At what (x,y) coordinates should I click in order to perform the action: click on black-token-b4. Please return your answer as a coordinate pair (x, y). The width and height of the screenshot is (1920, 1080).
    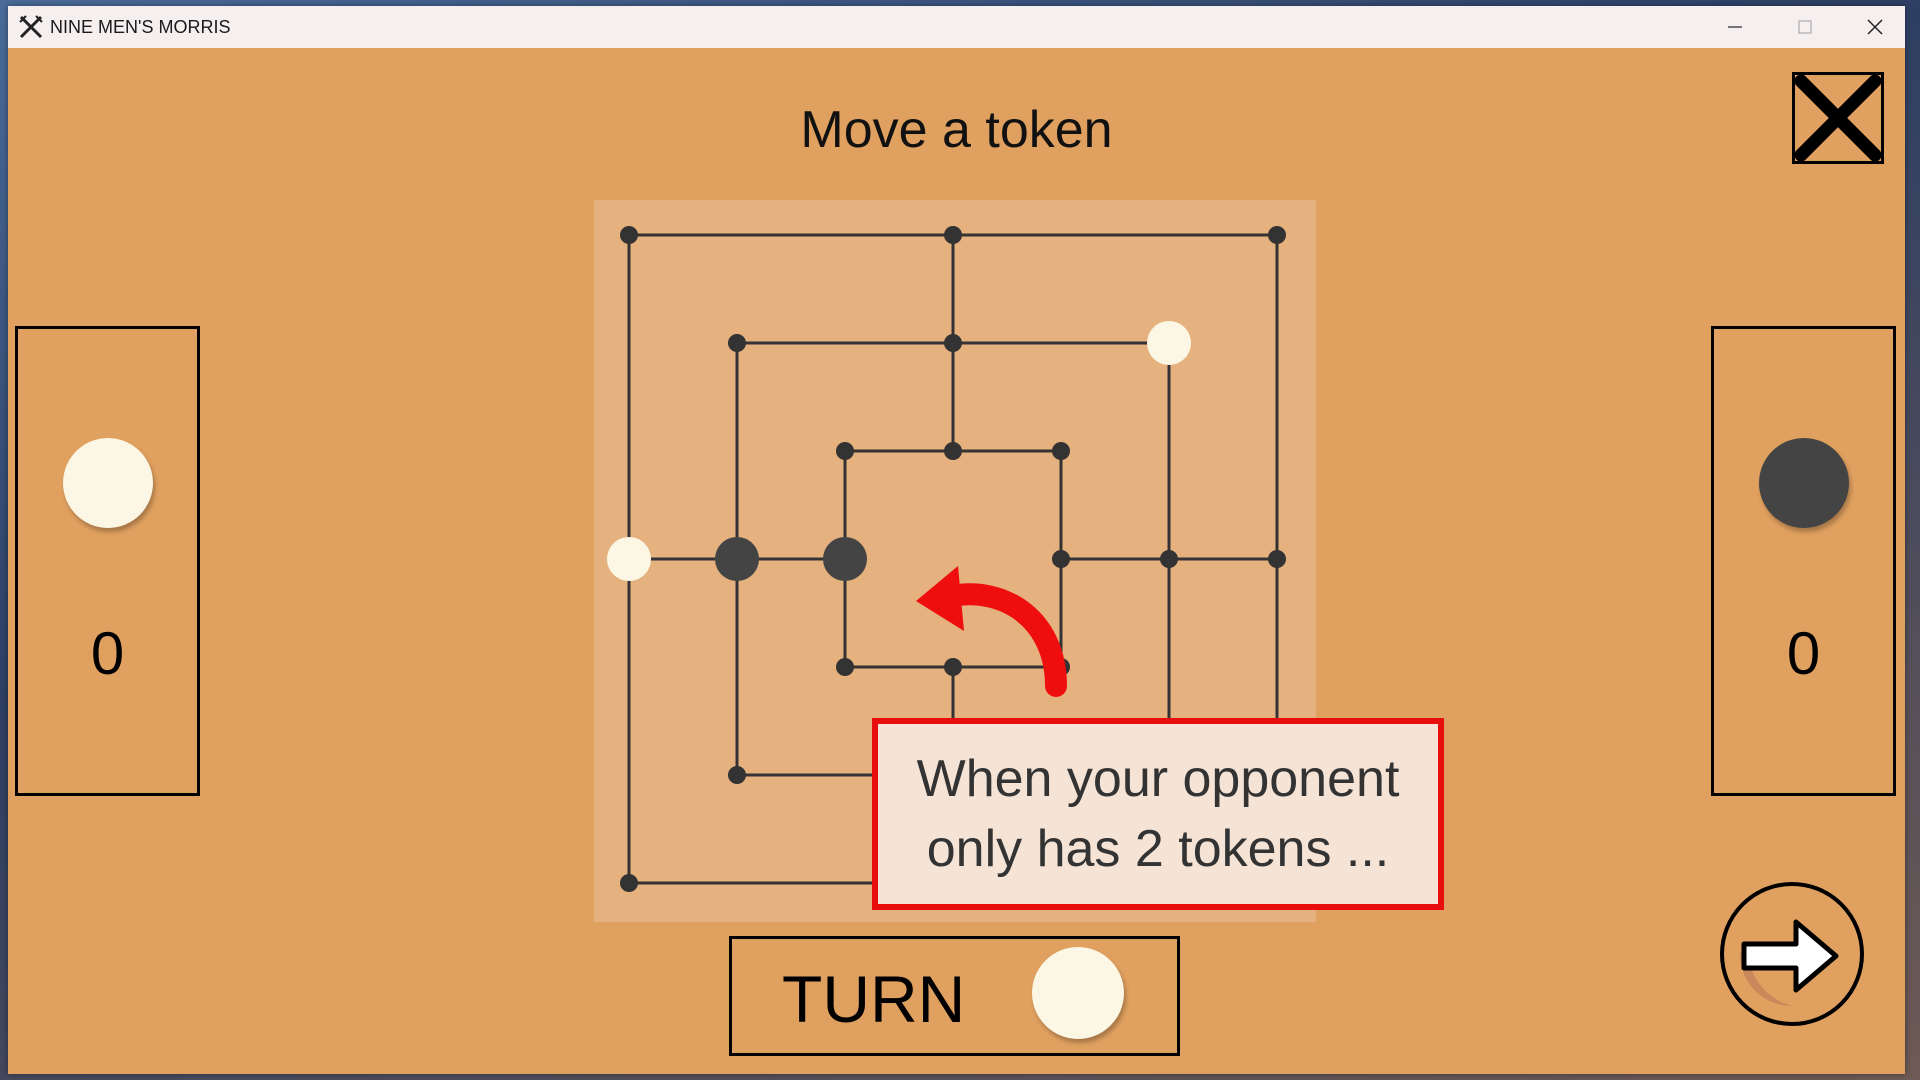
    Looking at the image, I should click on (737, 559).